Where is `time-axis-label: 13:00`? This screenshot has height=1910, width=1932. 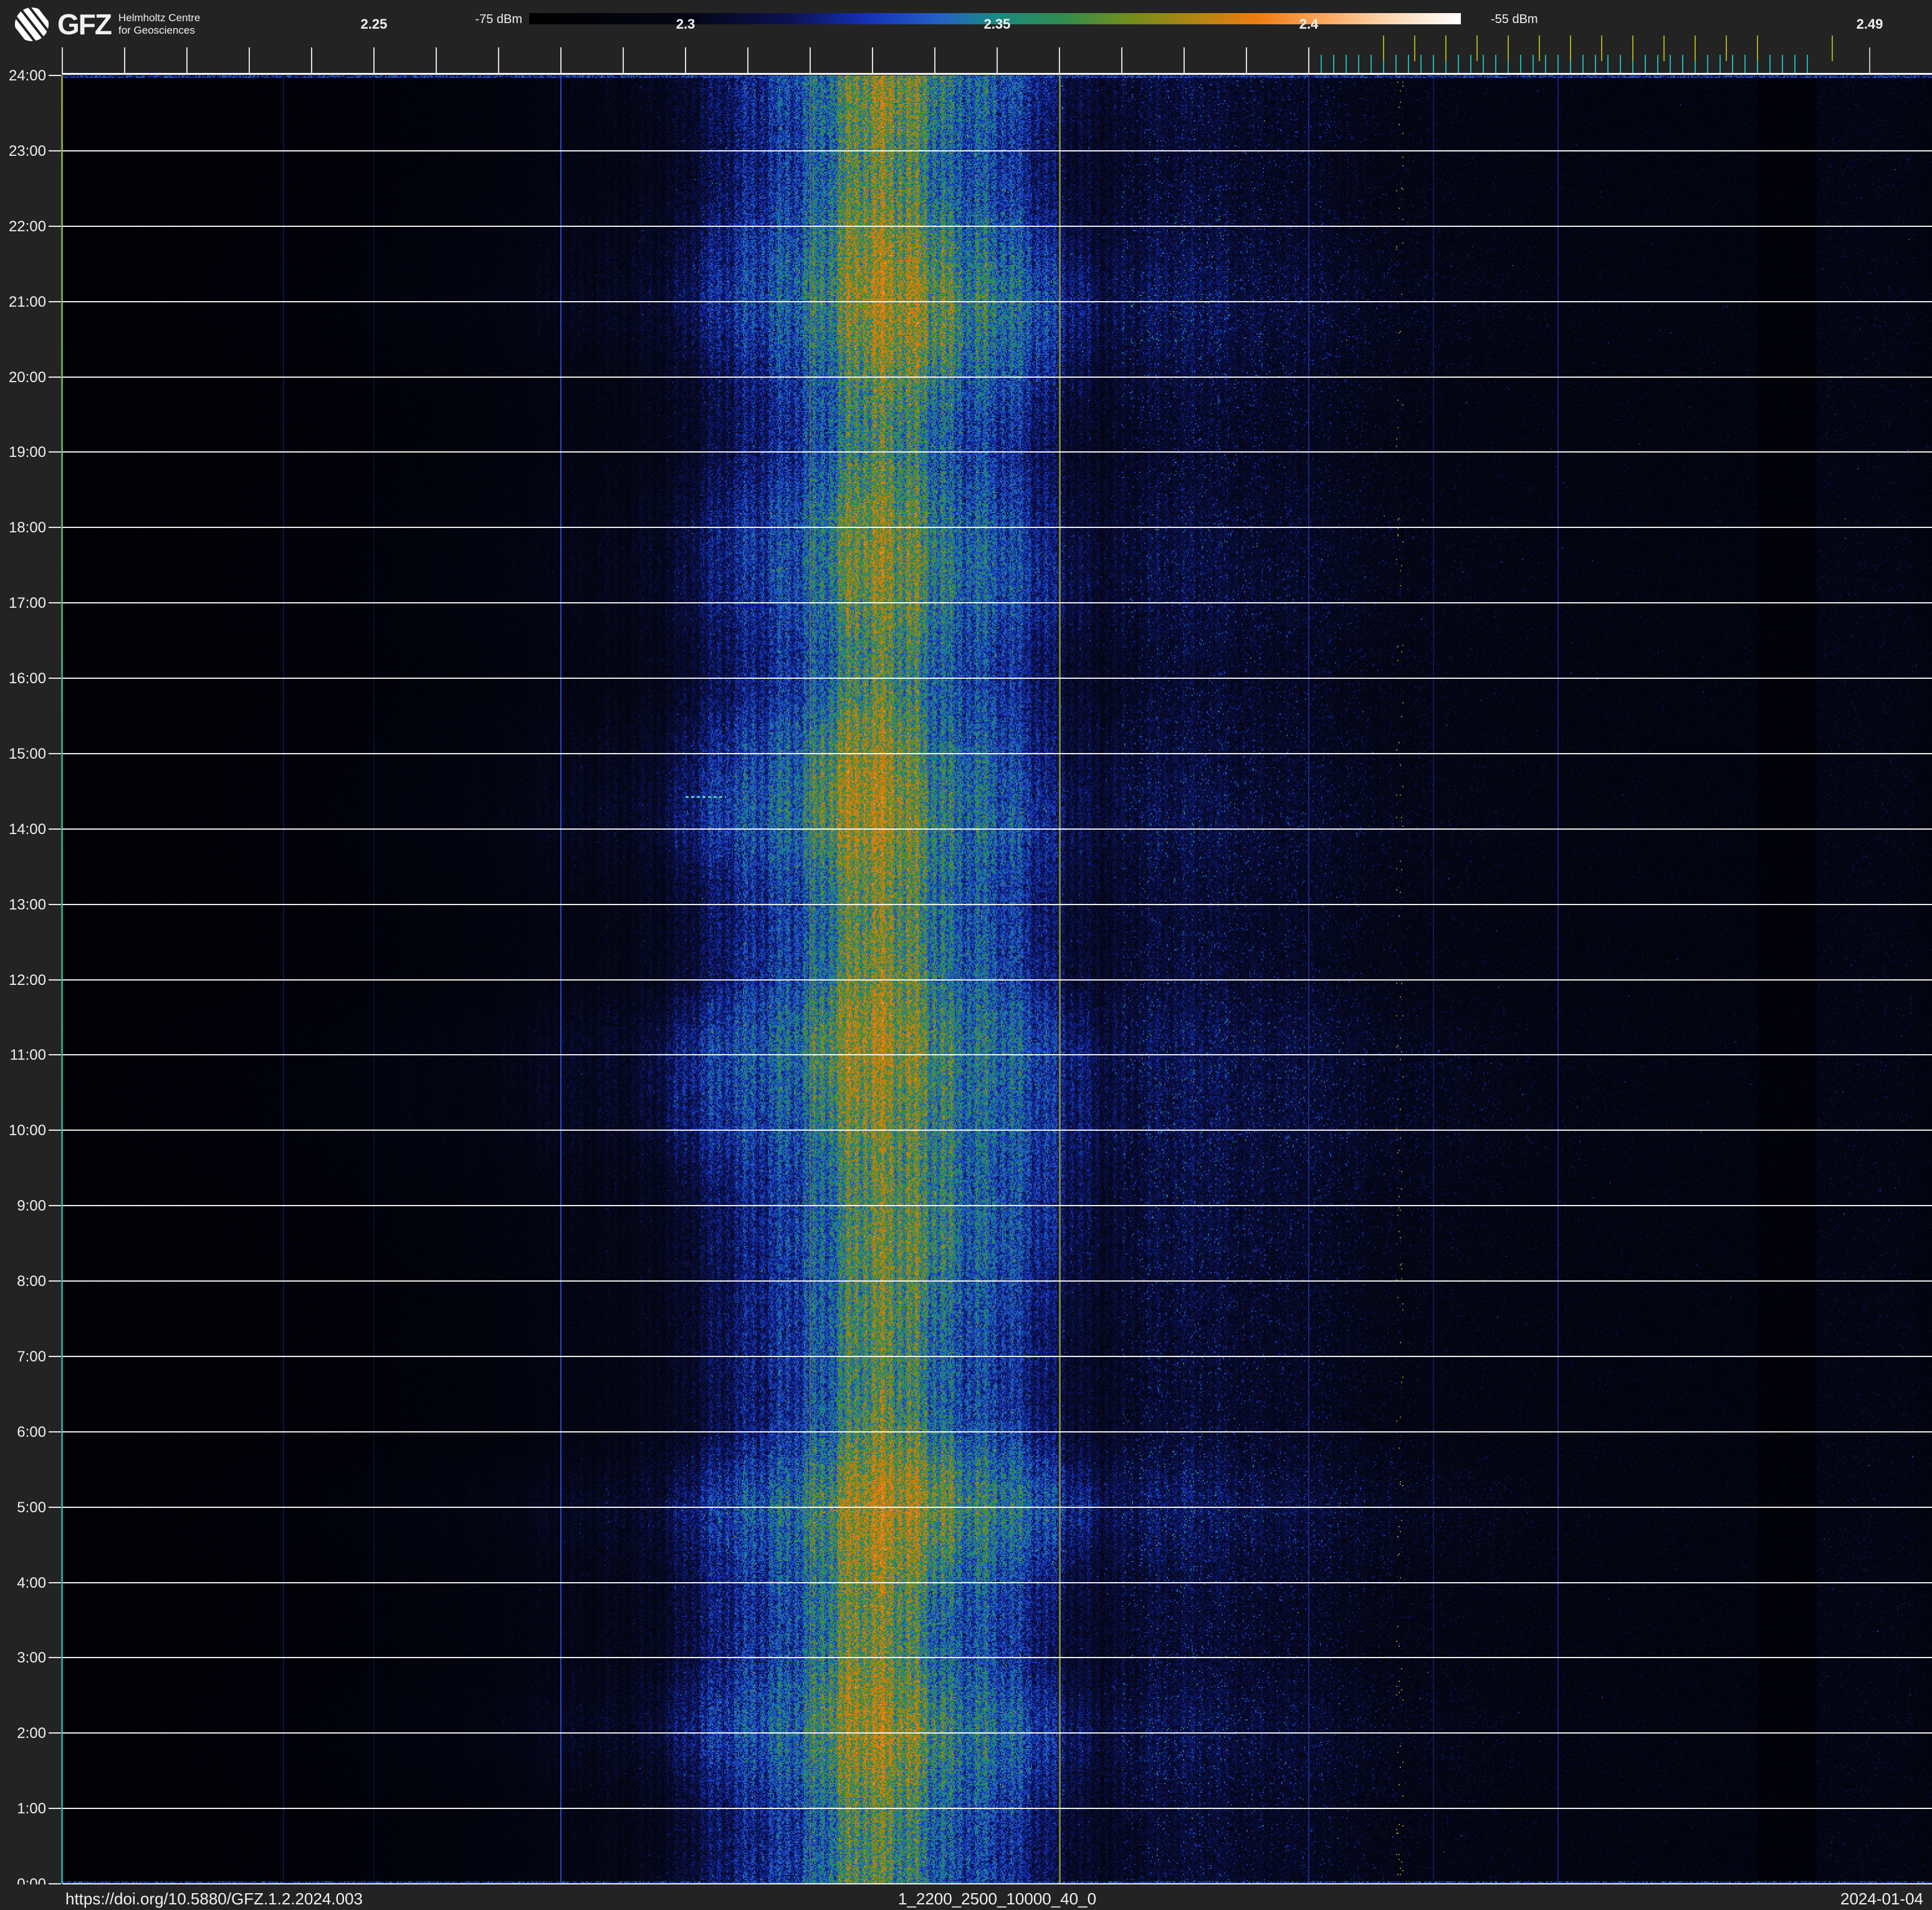 time-axis-label: 13:00 is located at coordinates (27, 904).